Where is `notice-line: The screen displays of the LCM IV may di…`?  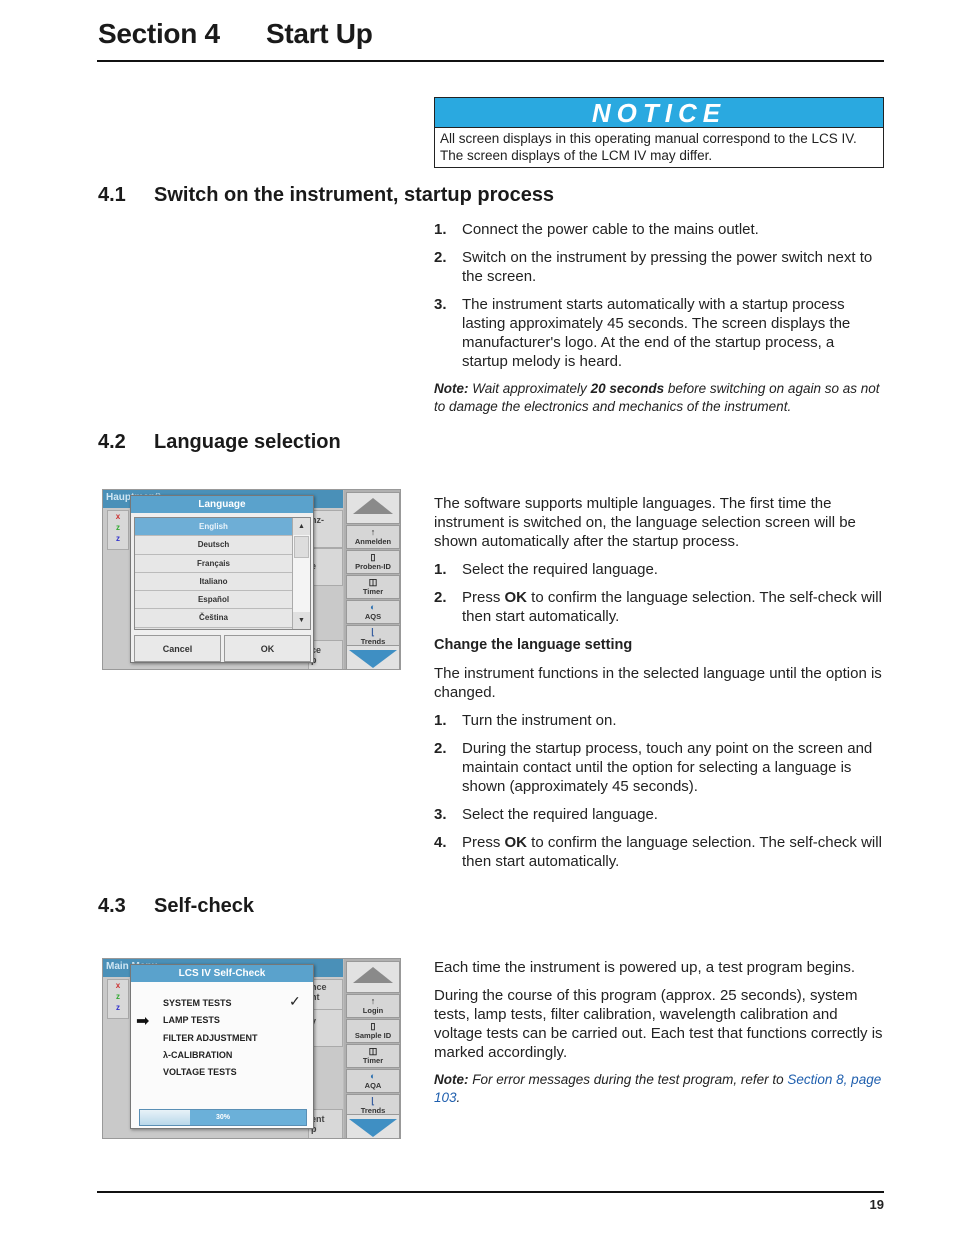
notice-line: The screen displays of the LCM IV may di… is located at coordinates (576, 155).